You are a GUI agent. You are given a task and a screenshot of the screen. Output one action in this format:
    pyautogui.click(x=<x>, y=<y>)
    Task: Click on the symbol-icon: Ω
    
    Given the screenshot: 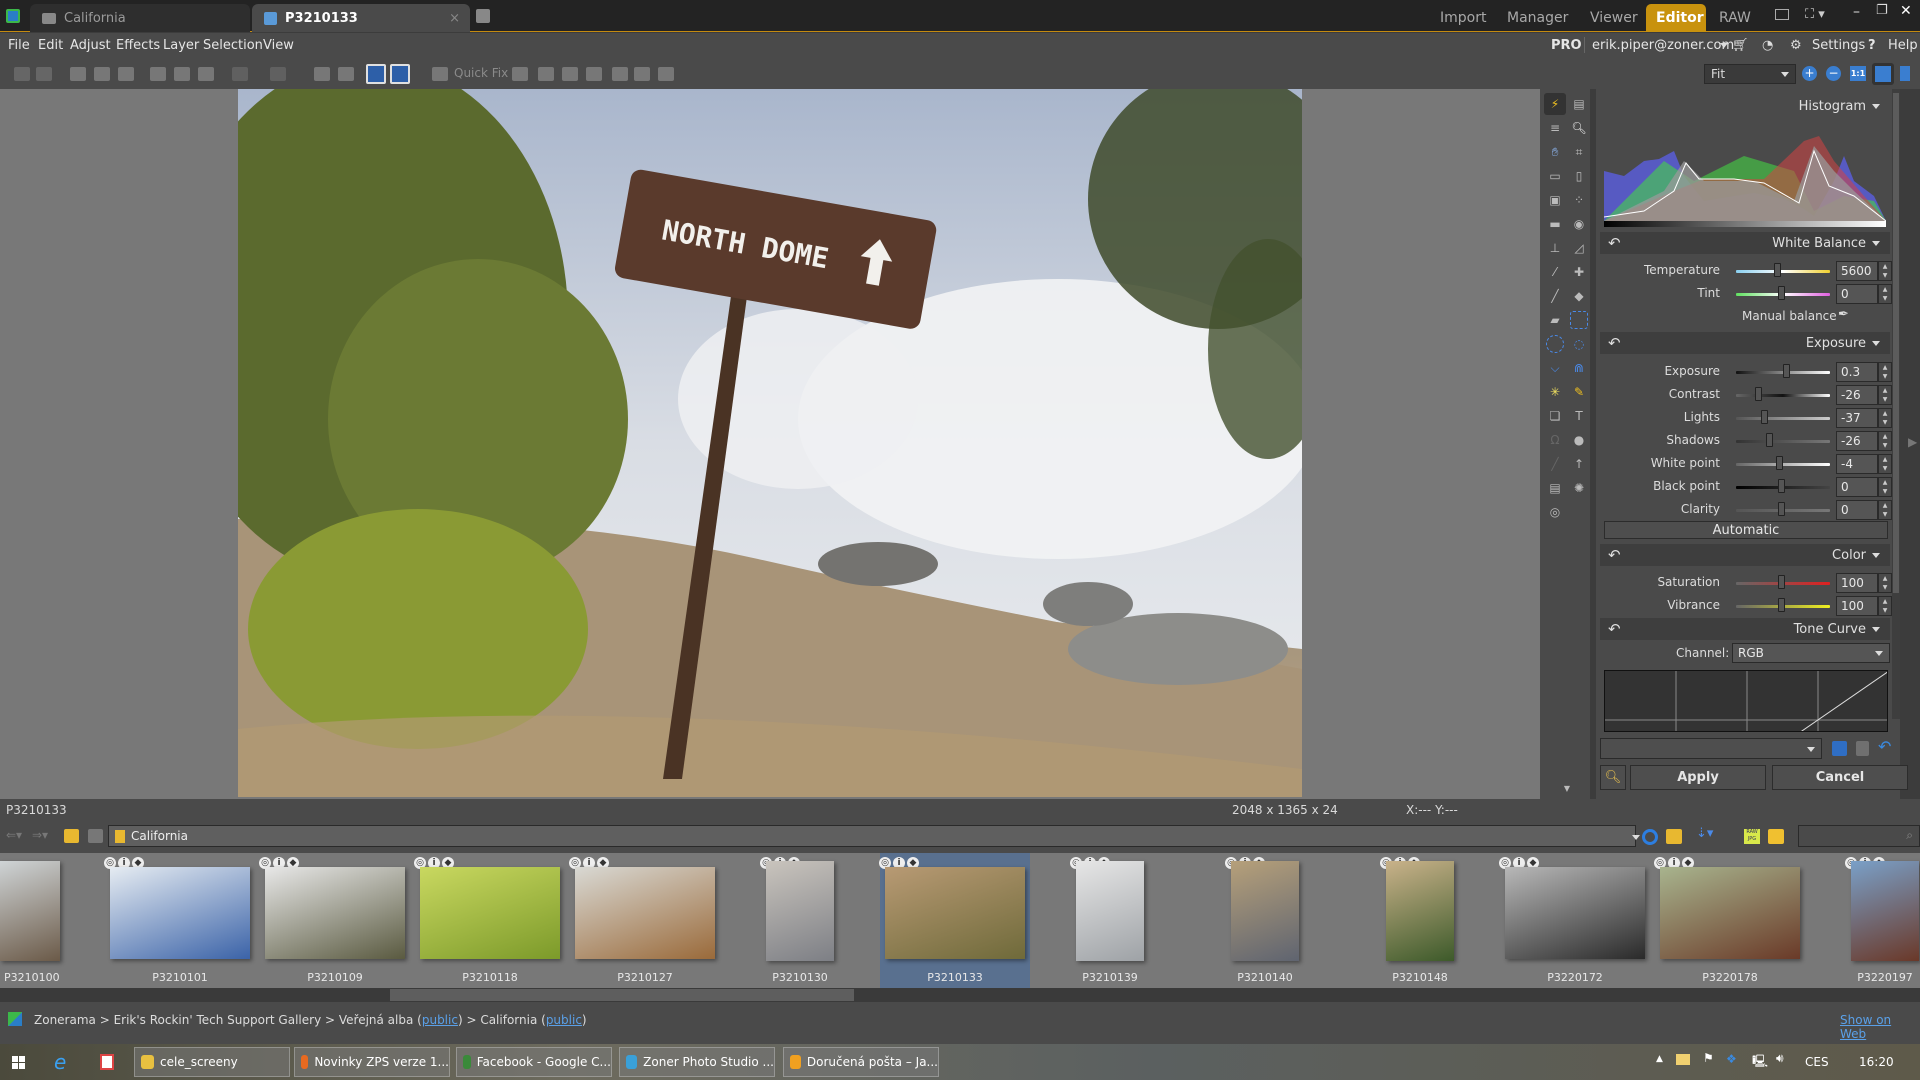 What is the action you would take?
    pyautogui.click(x=1555, y=440)
    